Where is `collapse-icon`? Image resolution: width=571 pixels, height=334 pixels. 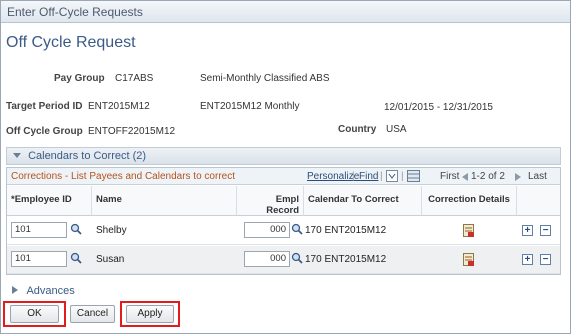
collapse-icon is located at coordinates (17, 156).